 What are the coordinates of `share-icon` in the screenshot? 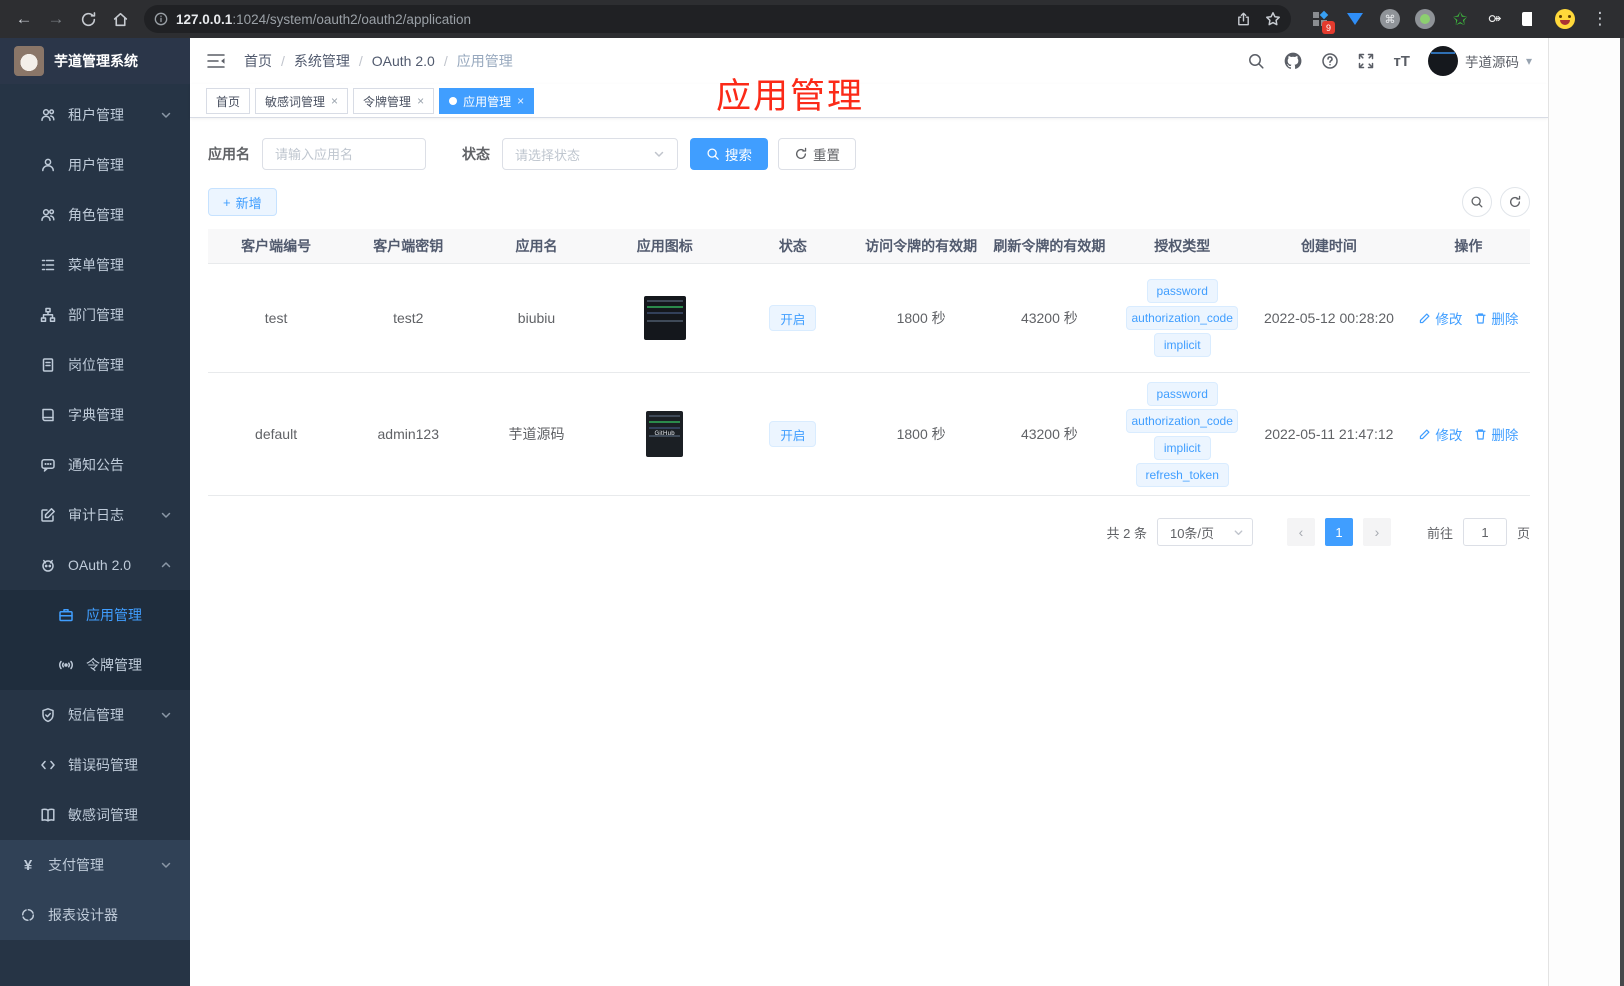 It's located at (1243, 19).